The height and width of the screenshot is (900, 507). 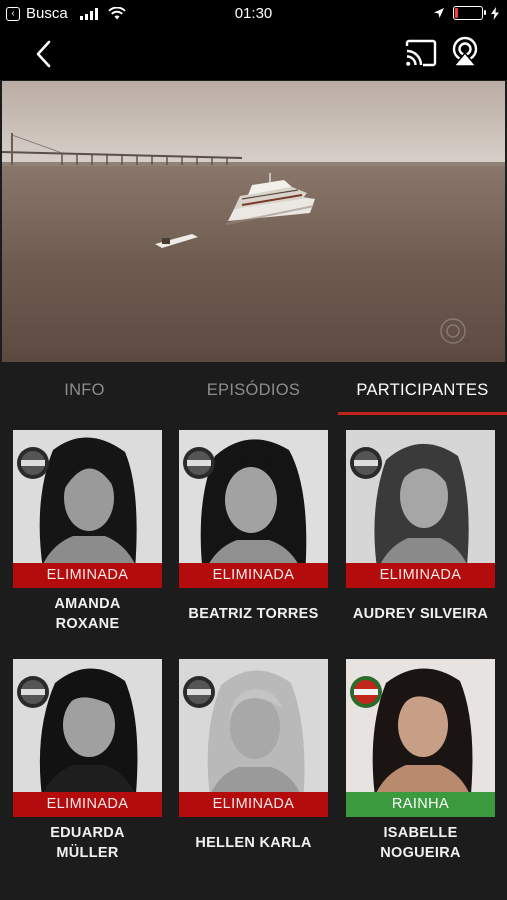 I want to click on status-bar: ‹ Busca 01:30, so click(x=253, y=14).